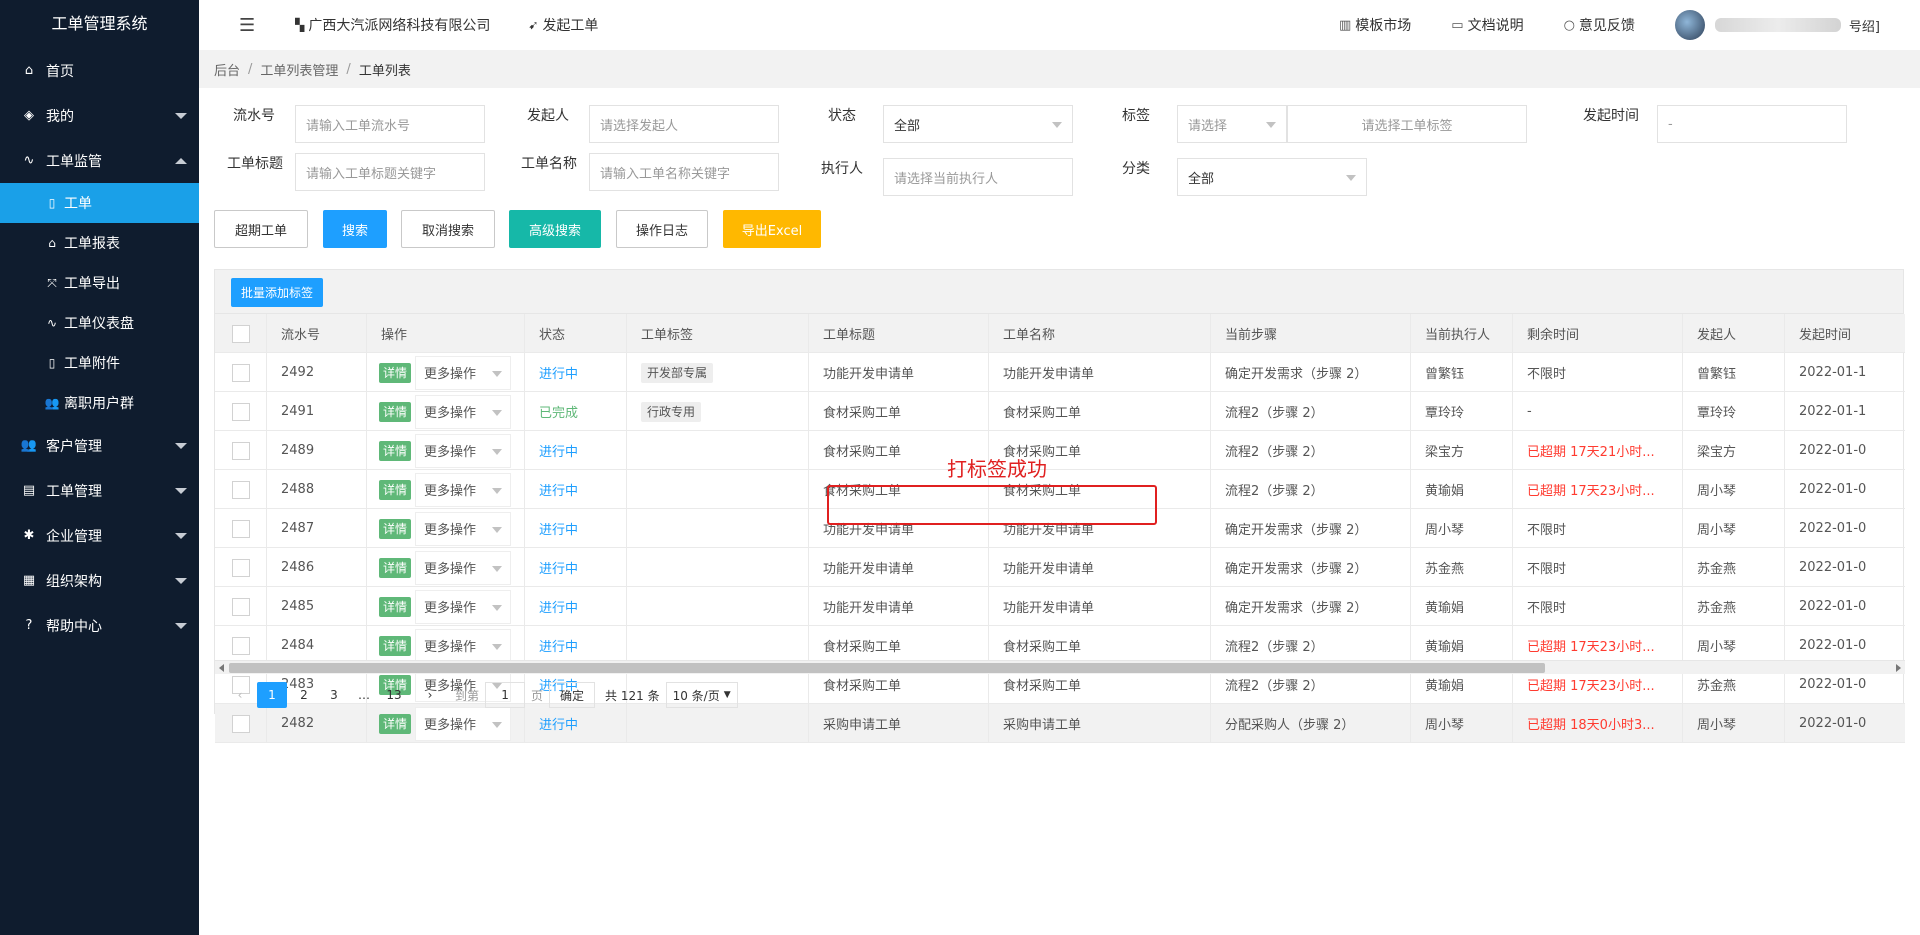  What do you see at coordinates (1100, 333) in the screenshot?
I see `column-header: 工单名称` at bounding box center [1100, 333].